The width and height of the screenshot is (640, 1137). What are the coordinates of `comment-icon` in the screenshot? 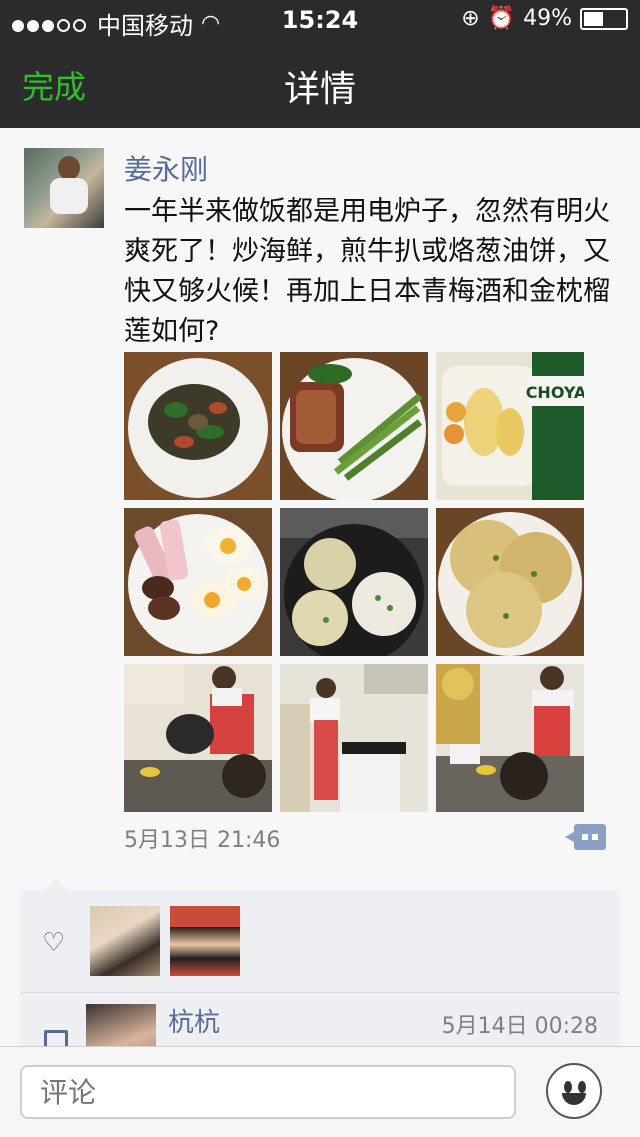 It's located at (56, 1038).